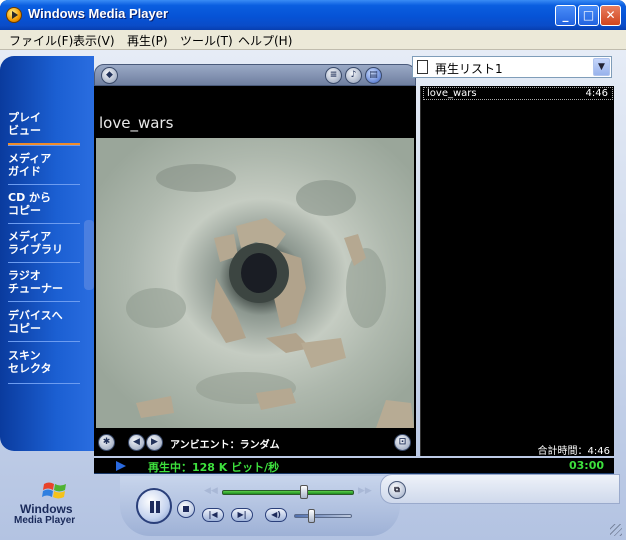 This screenshot has width=626, height=540. What do you see at coordinates (41, 40) in the screenshot?
I see `menu-file: ファイル(F)` at bounding box center [41, 40].